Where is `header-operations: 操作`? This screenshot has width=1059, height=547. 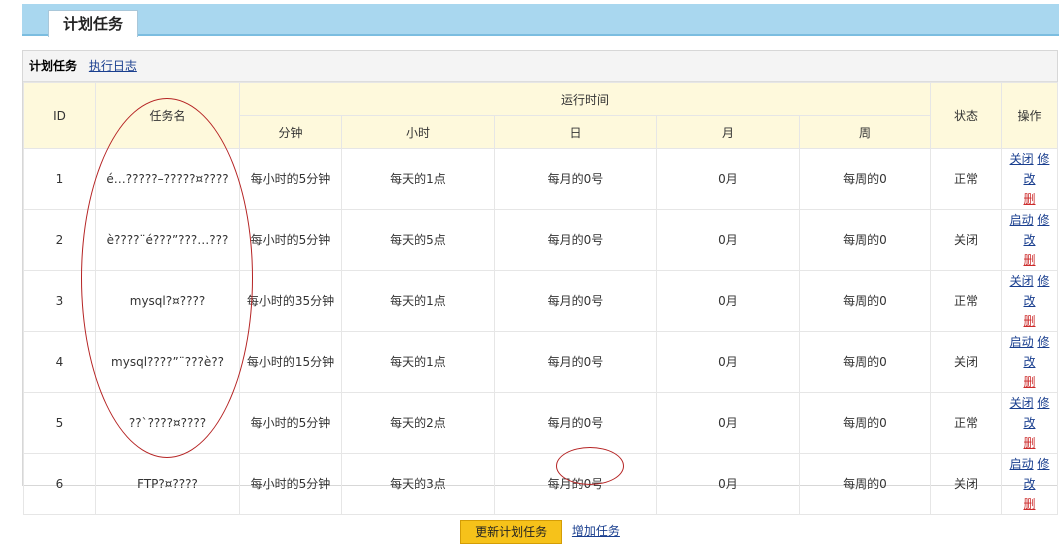
header-operations: 操作 is located at coordinates (1029, 115).